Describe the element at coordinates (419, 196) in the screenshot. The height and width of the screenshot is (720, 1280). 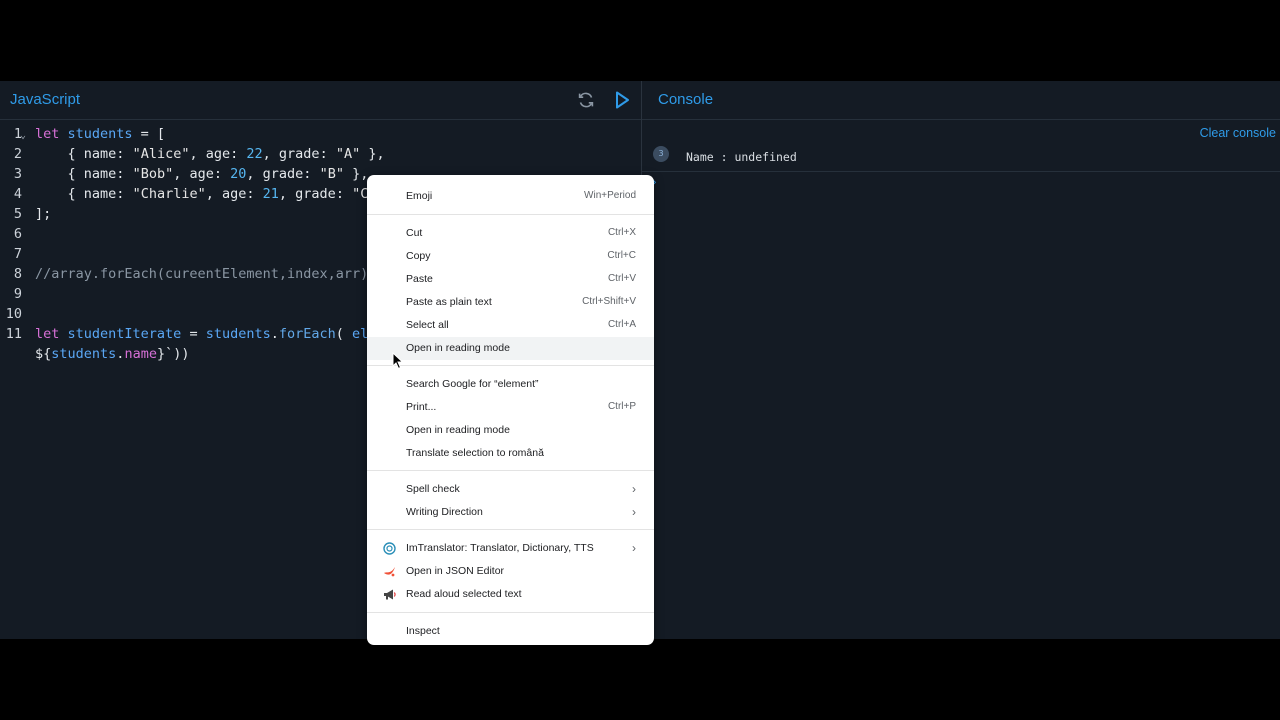
I see `menu-item-label: Emoji` at that location.